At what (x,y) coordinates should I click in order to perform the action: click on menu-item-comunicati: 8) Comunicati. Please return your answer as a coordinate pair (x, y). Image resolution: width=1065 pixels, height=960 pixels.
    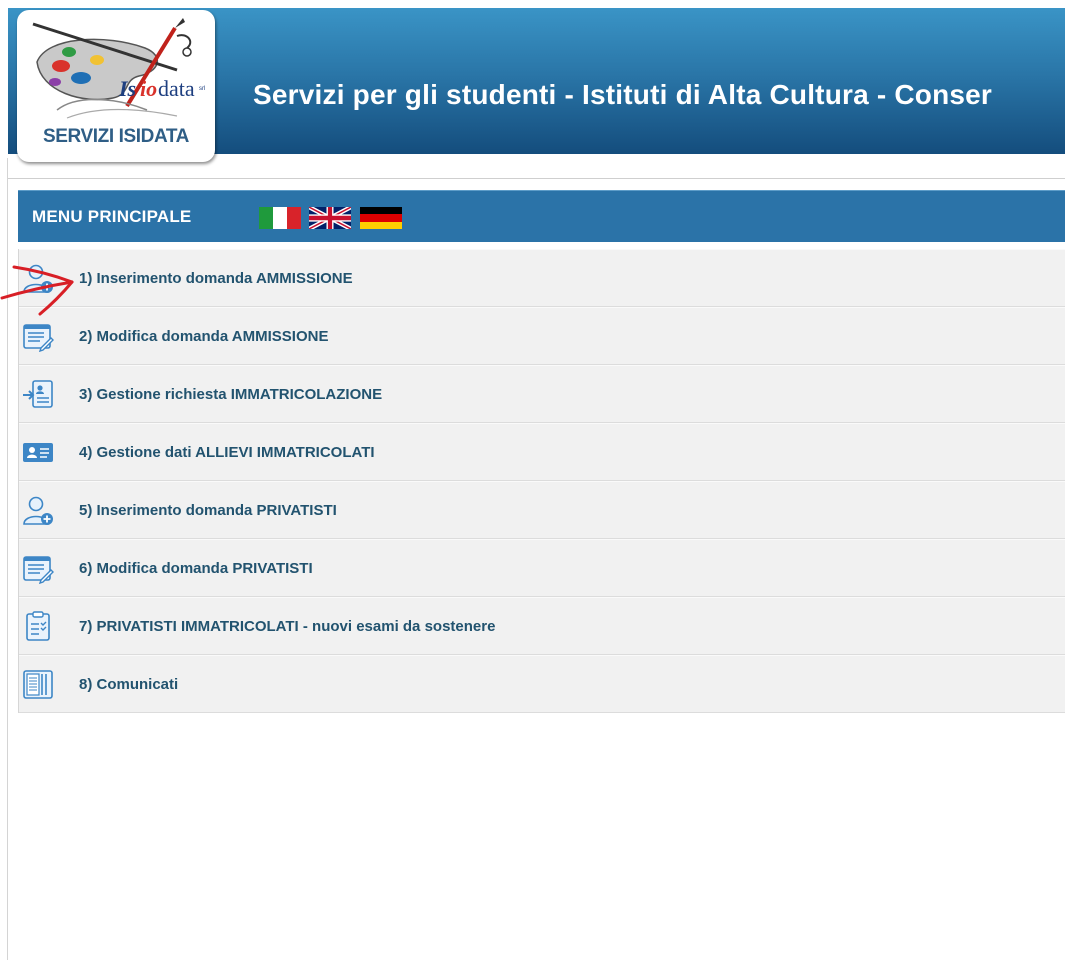
    Looking at the image, I should click on (542, 684).